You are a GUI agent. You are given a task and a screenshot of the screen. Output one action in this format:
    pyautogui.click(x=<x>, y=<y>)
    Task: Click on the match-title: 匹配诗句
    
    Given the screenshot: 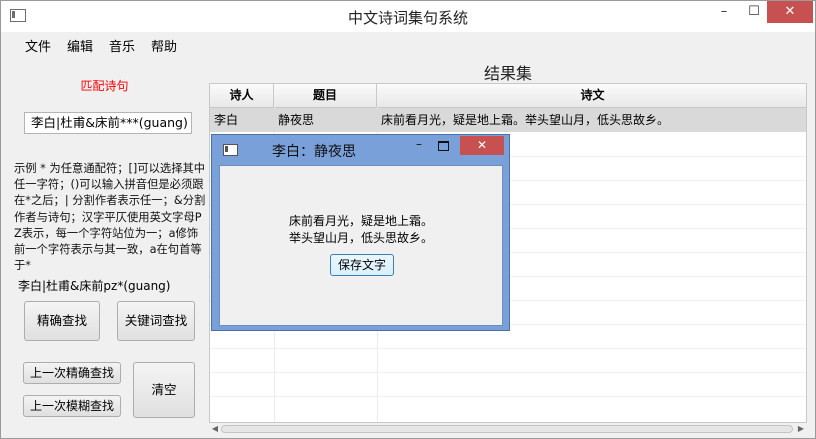 What is the action you would take?
    pyautogui.click(x=104, y=86)
    